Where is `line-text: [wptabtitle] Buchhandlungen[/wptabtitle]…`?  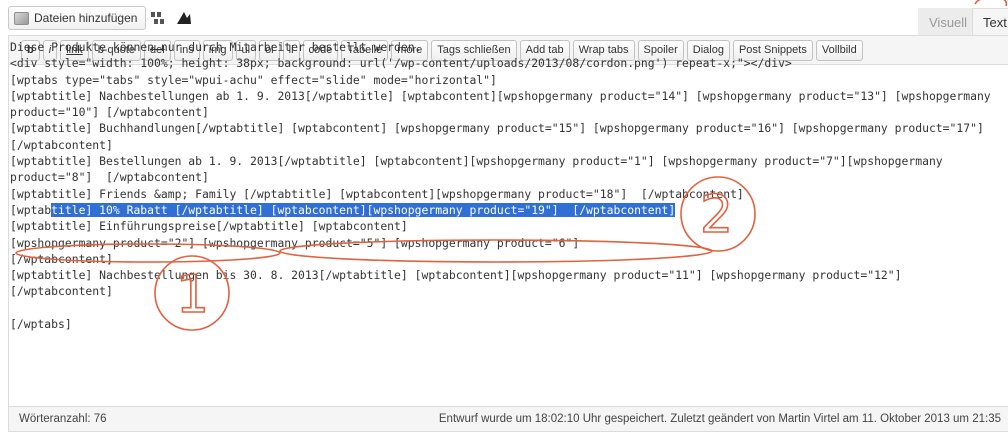 line-text: [wptabtitle] Buchhandlungen[/wptabtitle]… is located at coordinates (497, 128).